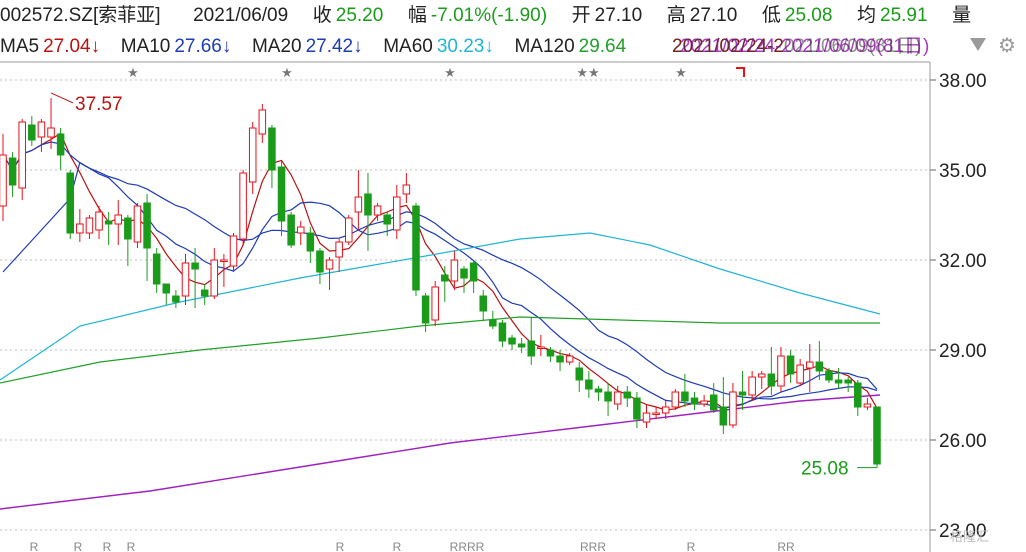  I want to click on y-tick-label: 26.00, so click(963, 441).